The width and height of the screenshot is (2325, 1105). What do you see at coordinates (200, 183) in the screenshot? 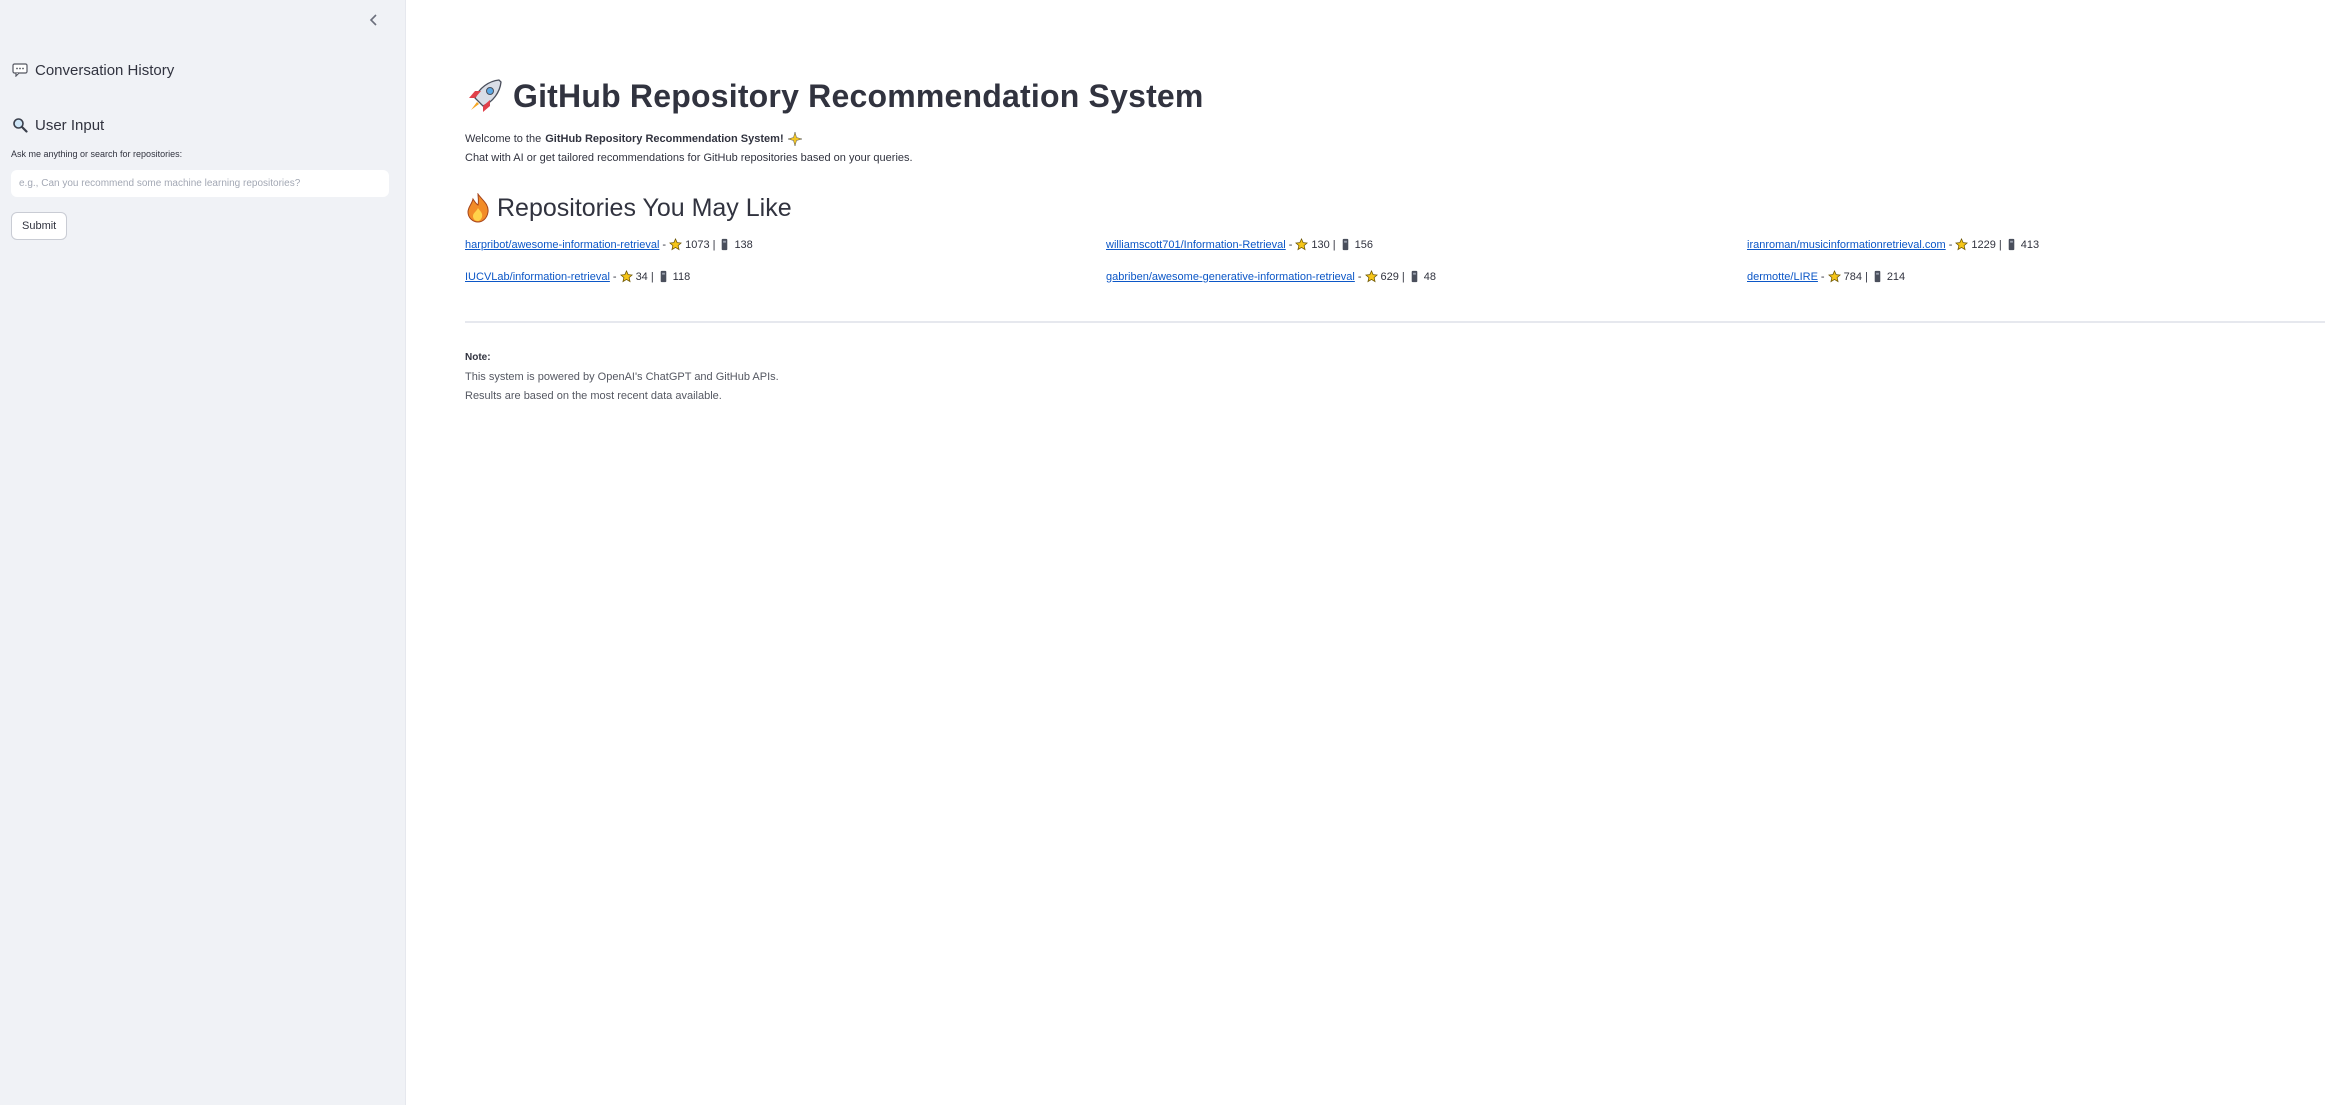
I see `search-input` at bounding box center [200, 183].